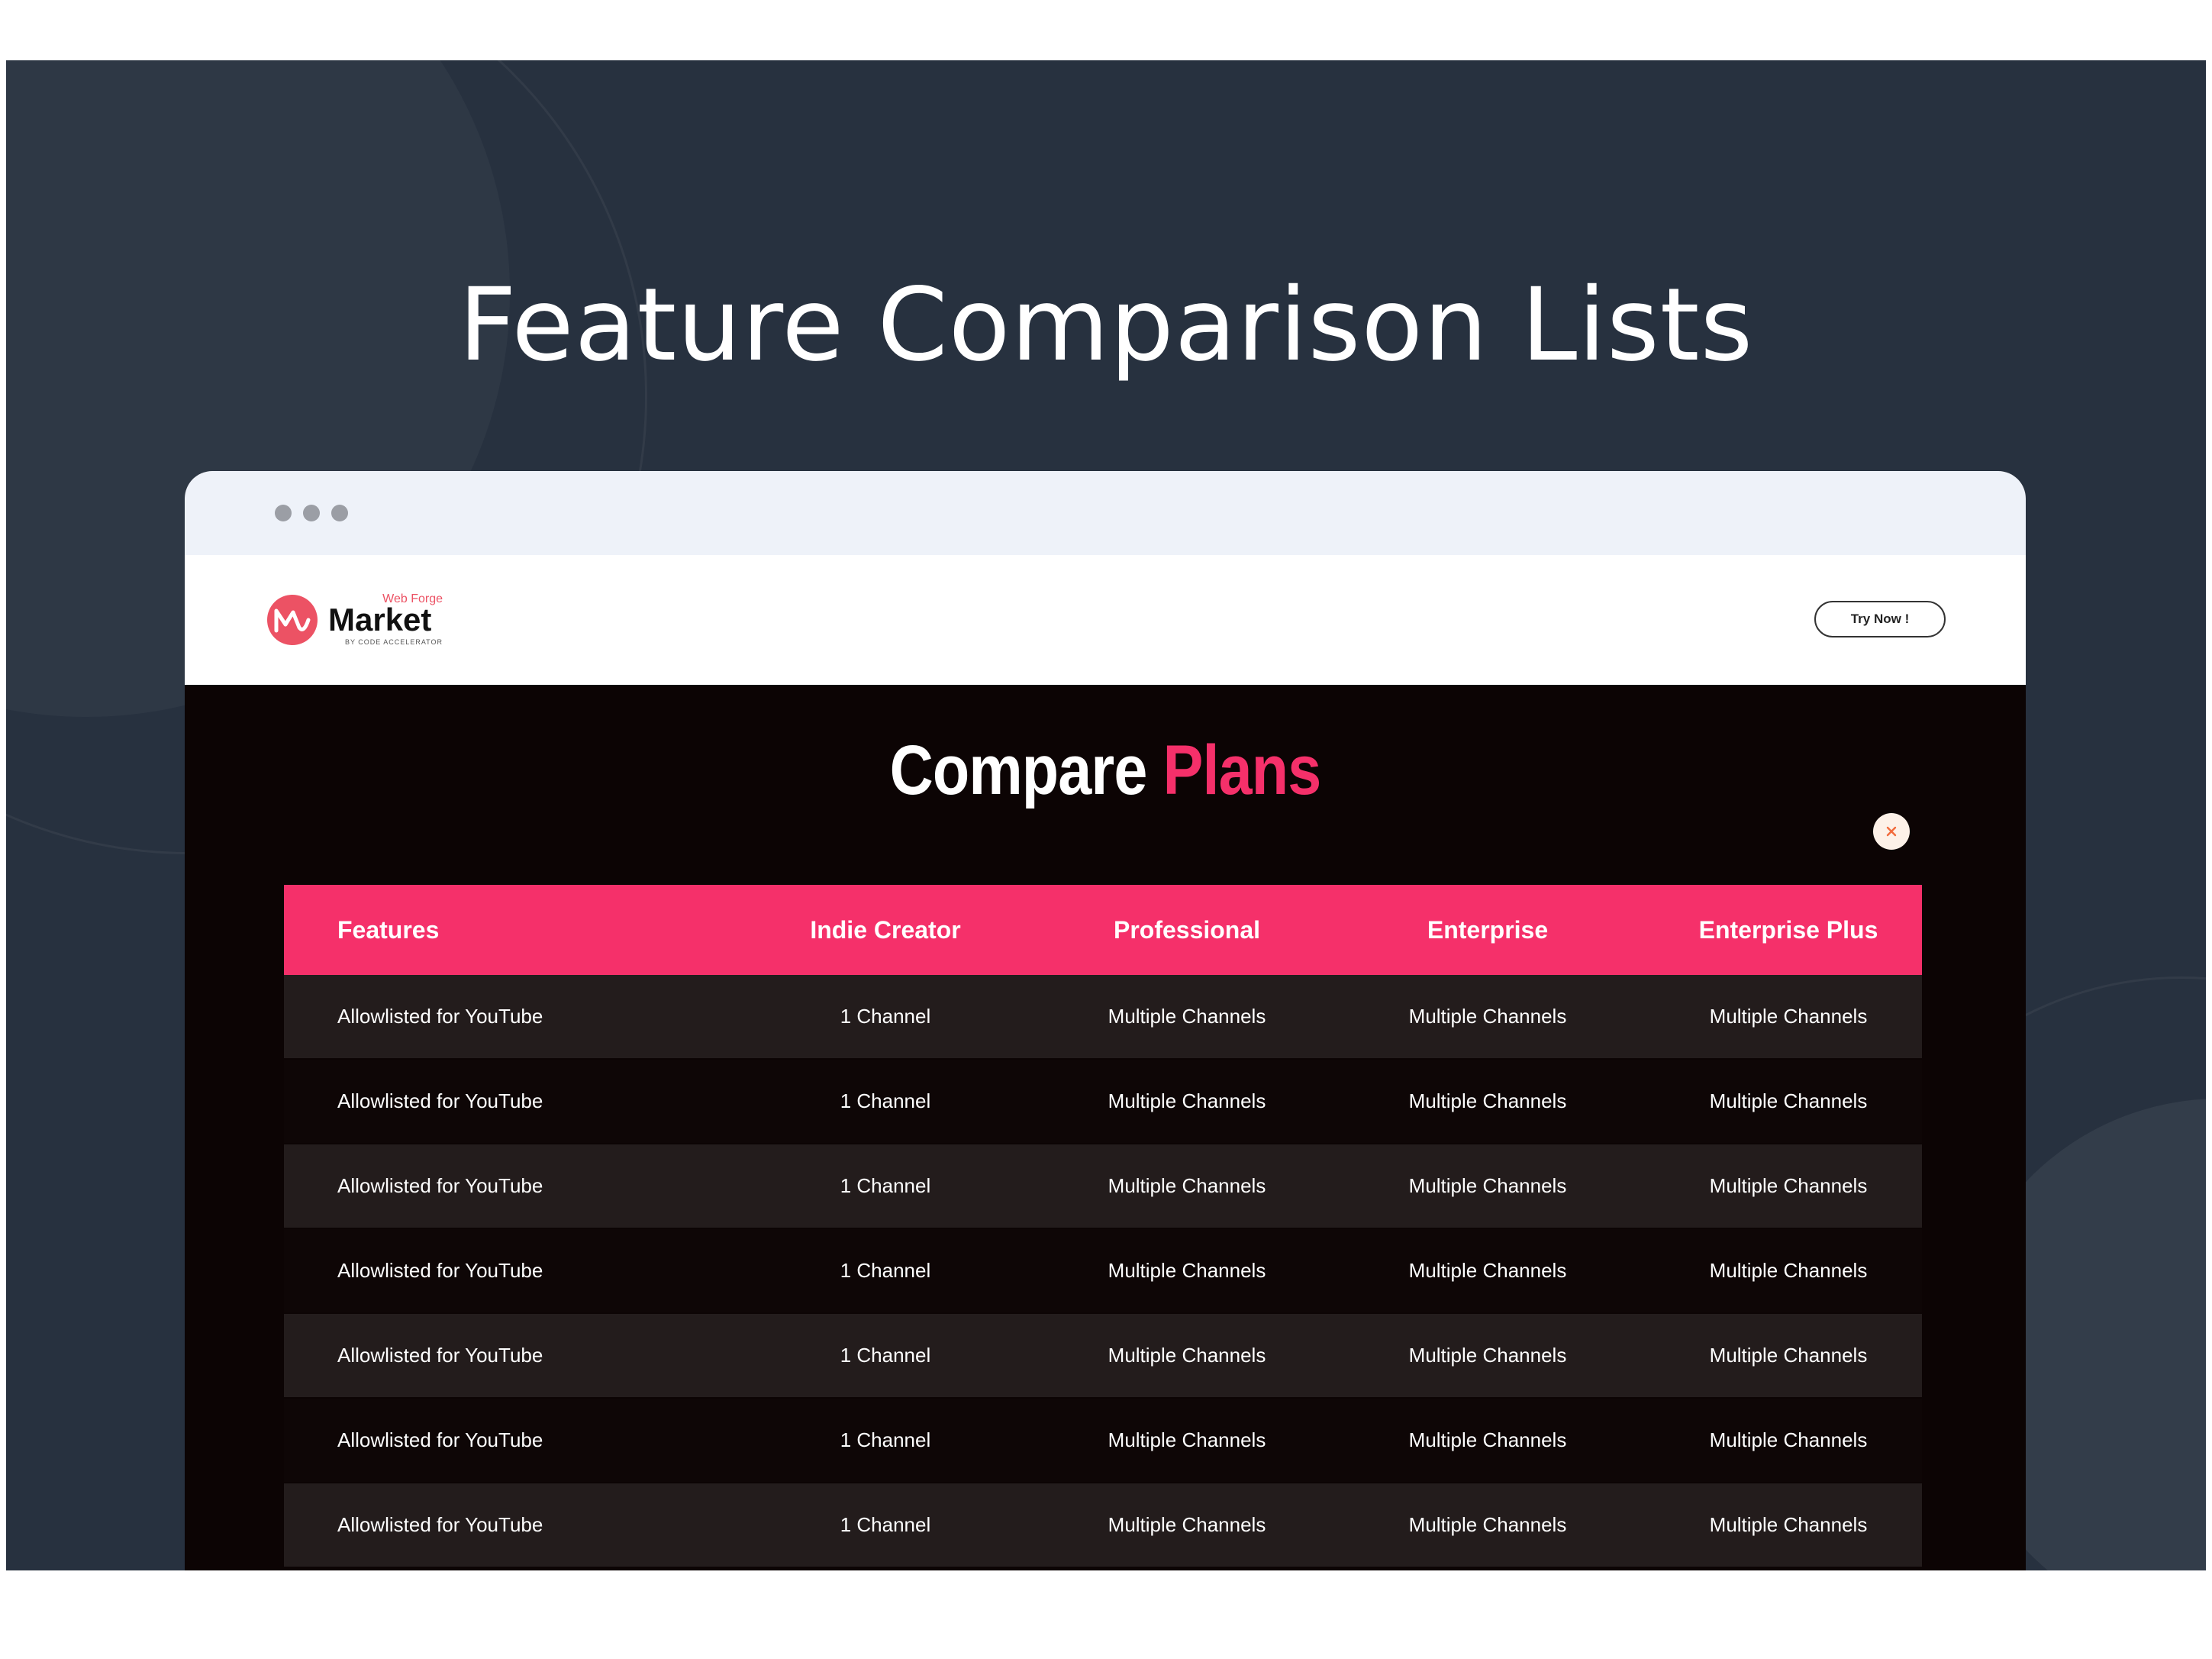 This screenshot has height=1659, width=2212. I want to click on logo-sub-text: BY CODE ACCELERATOR, so click(393, 642).